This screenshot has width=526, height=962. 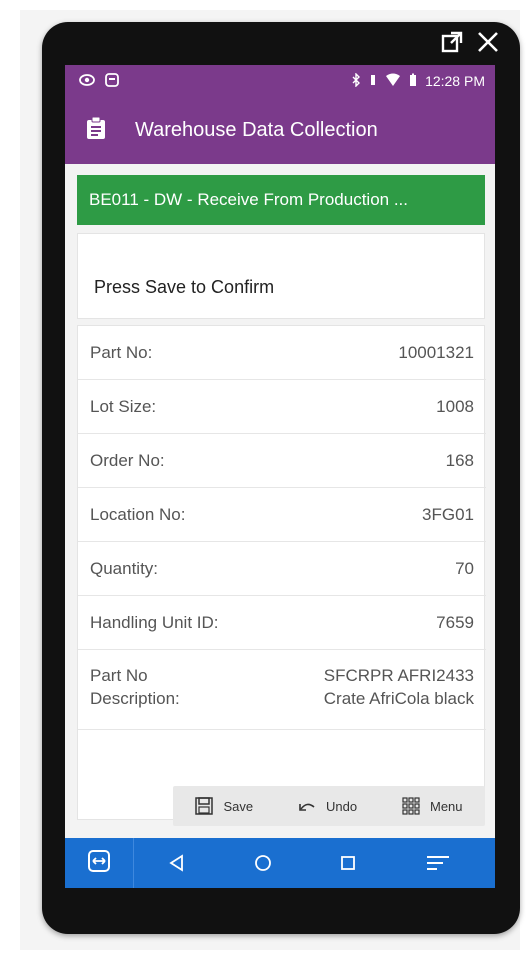 I want to click on vibrate-icon, so click(x=373, y=81).